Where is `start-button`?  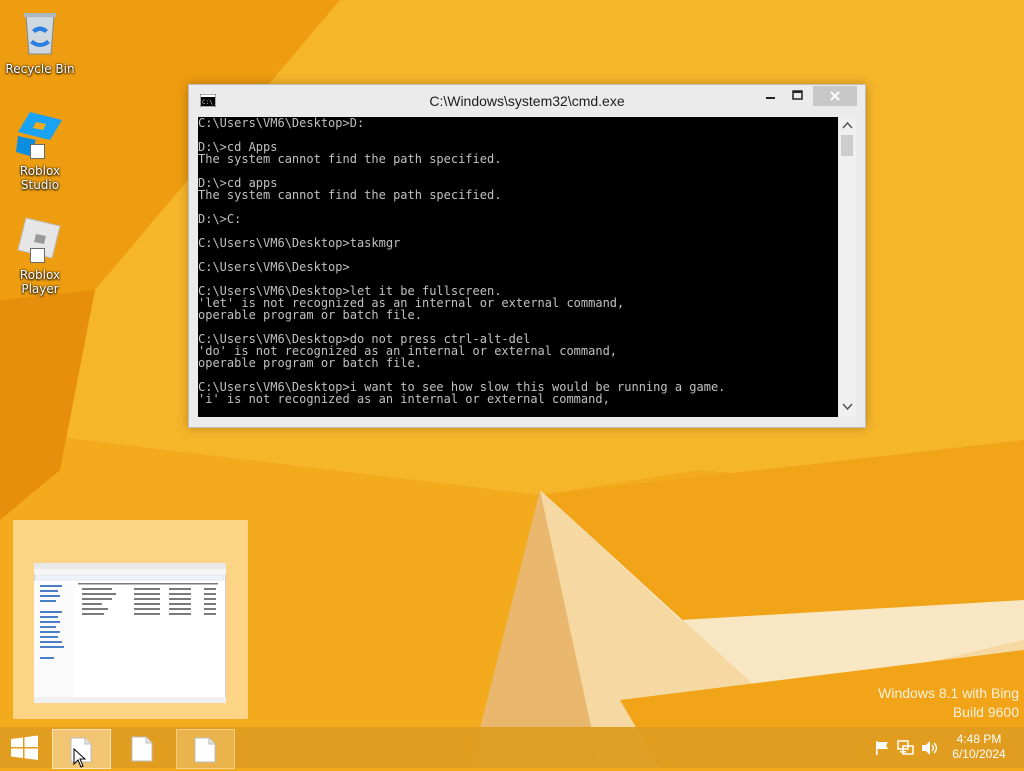 start-button is located at coordinates (24, 748).